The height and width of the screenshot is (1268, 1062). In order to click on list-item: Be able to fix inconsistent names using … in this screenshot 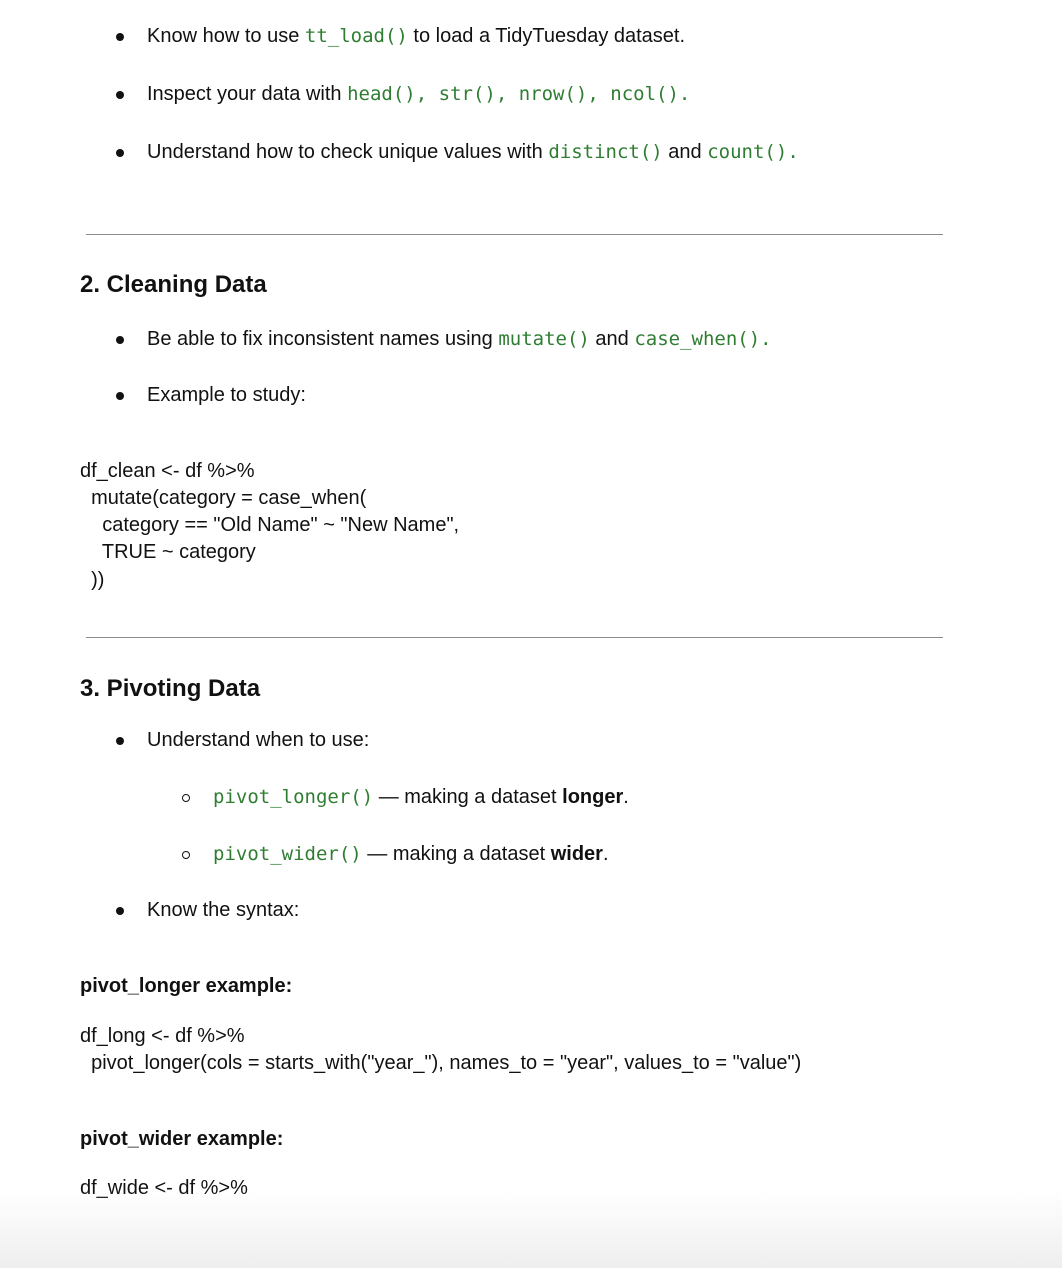, I will do `click(459, 339)`.